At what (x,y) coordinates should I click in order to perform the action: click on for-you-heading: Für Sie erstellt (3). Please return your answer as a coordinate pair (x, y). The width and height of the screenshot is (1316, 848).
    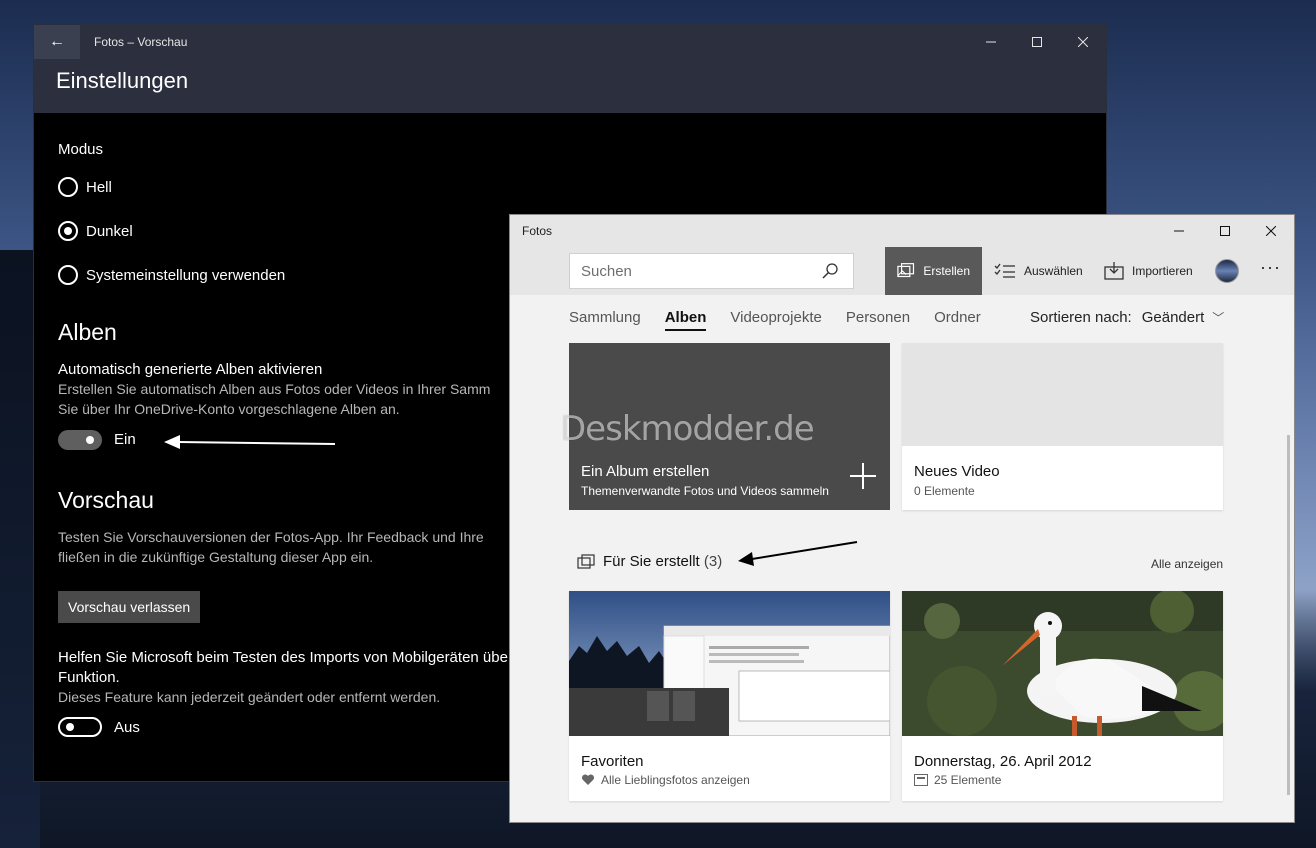
    Looking at the image, I should click on (649, 561).